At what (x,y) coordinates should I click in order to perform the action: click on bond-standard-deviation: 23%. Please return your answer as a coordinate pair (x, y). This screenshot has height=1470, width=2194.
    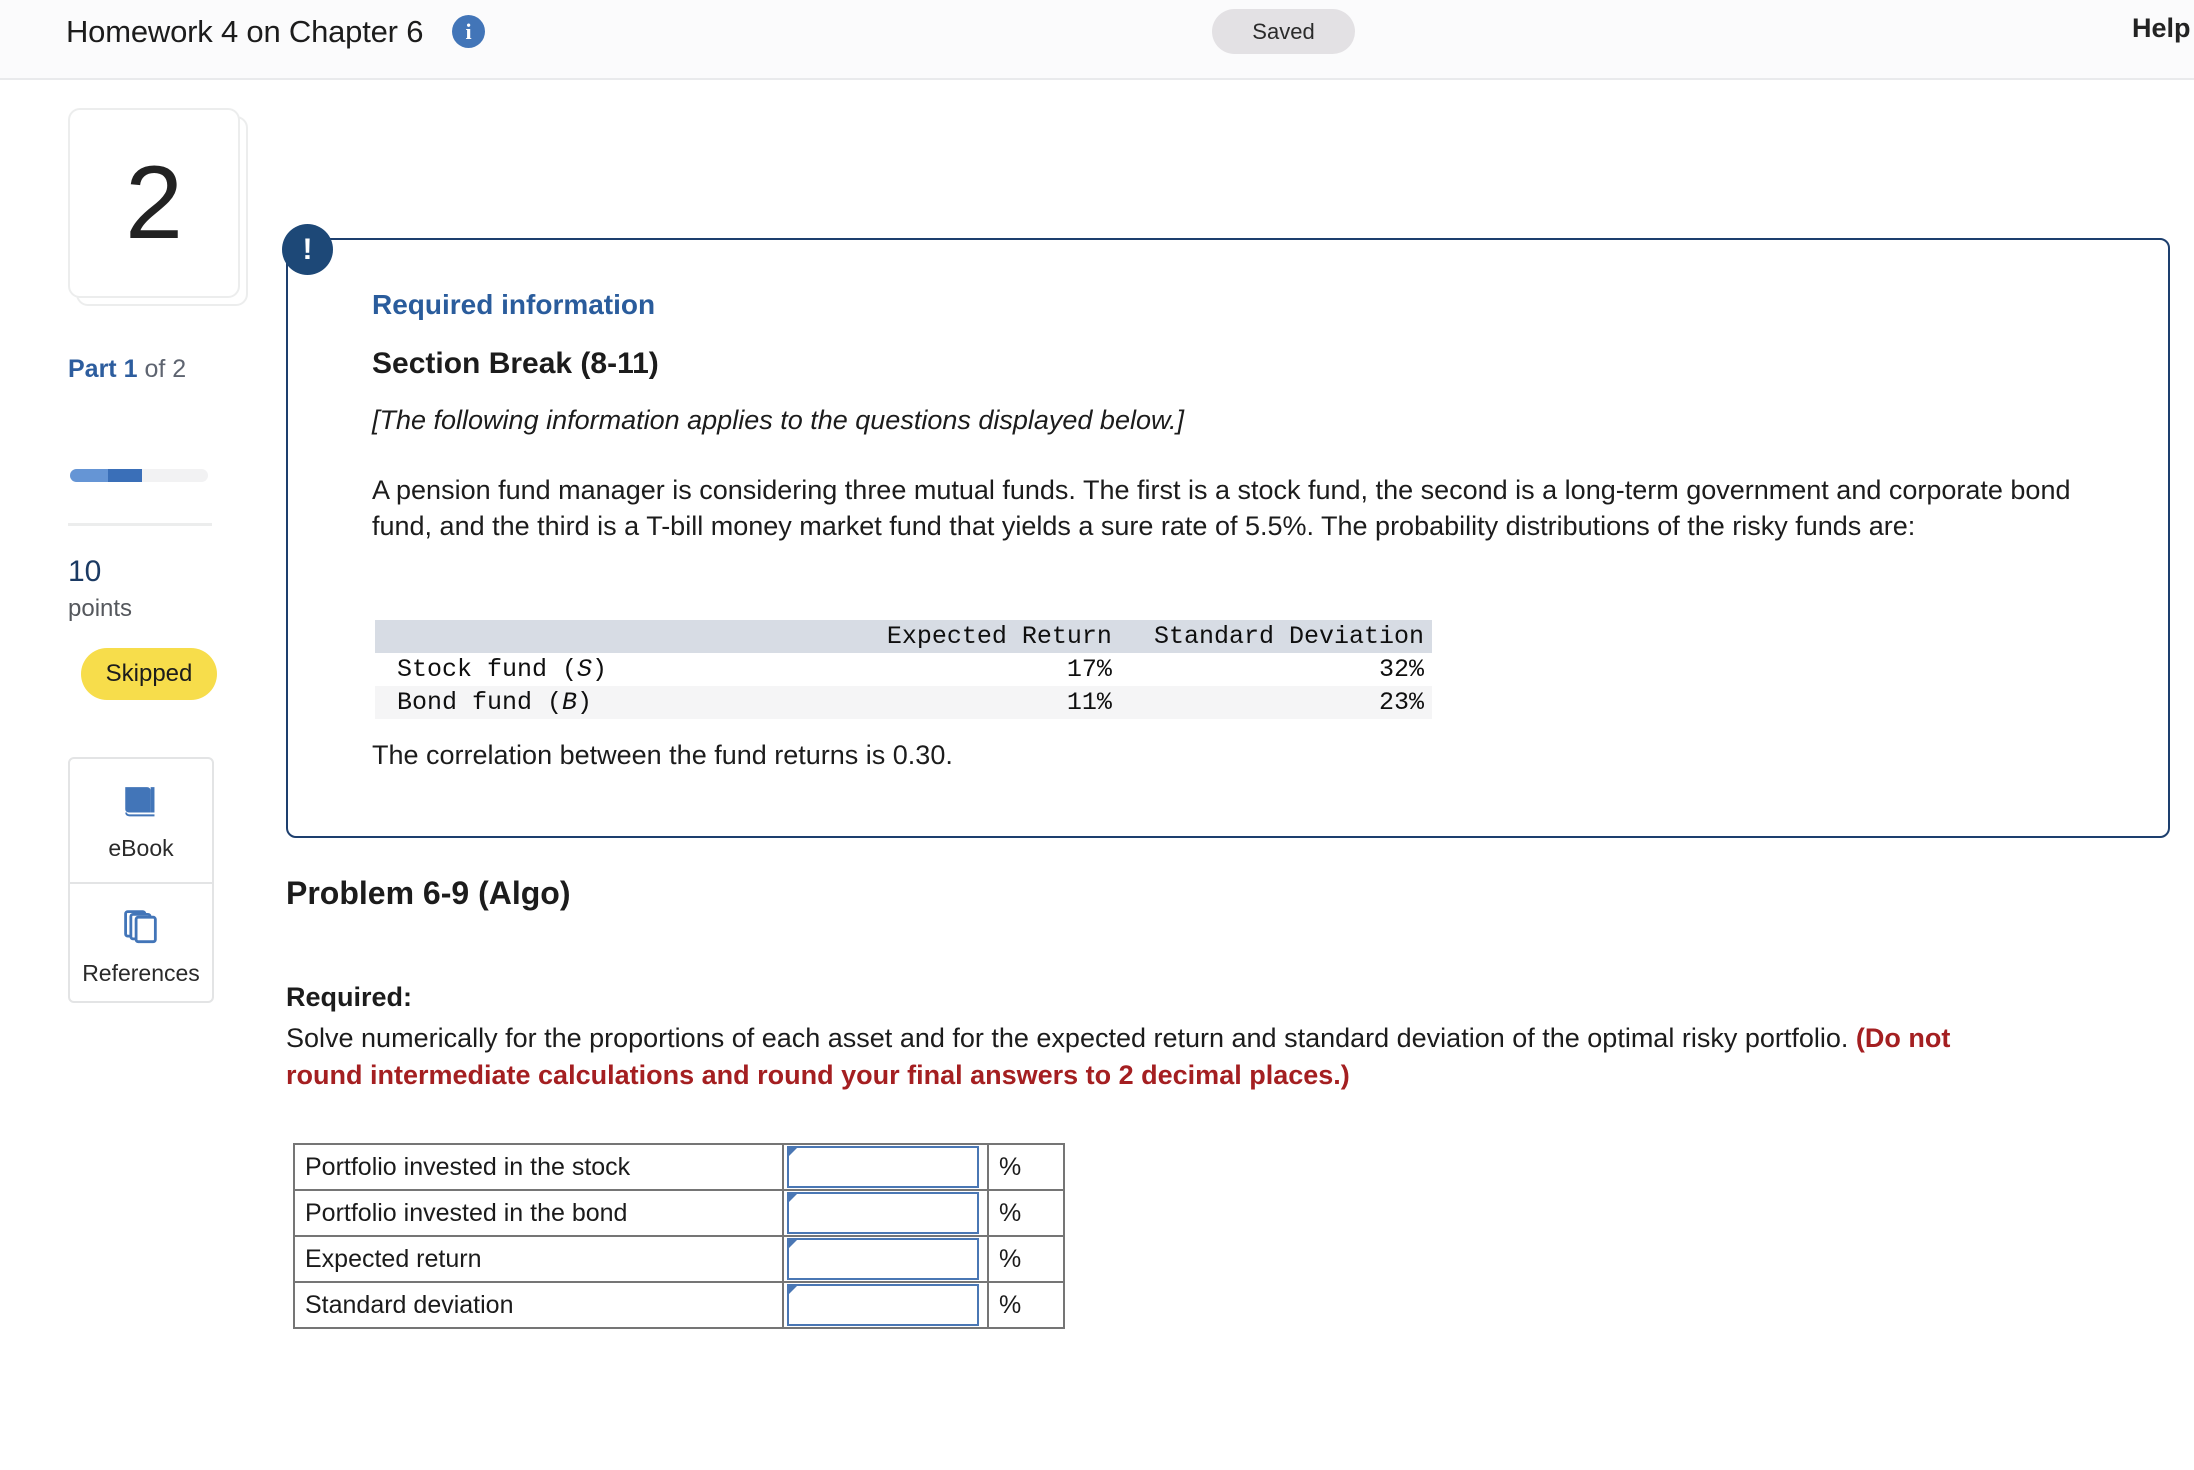
    Looking at the image, I should click on (1401, 702).